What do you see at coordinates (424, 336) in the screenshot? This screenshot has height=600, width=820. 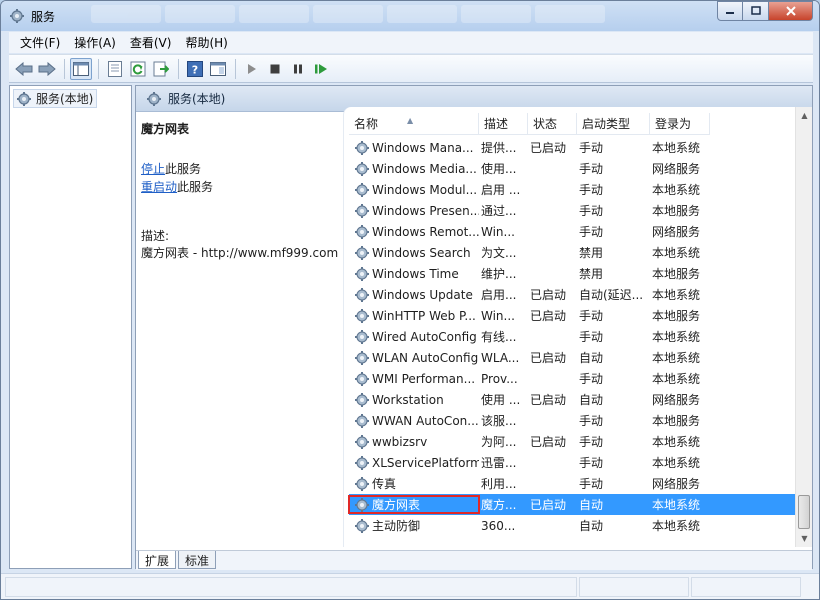 I see `service-name: Wired AutoConfig` at bounding box center [424, 336].